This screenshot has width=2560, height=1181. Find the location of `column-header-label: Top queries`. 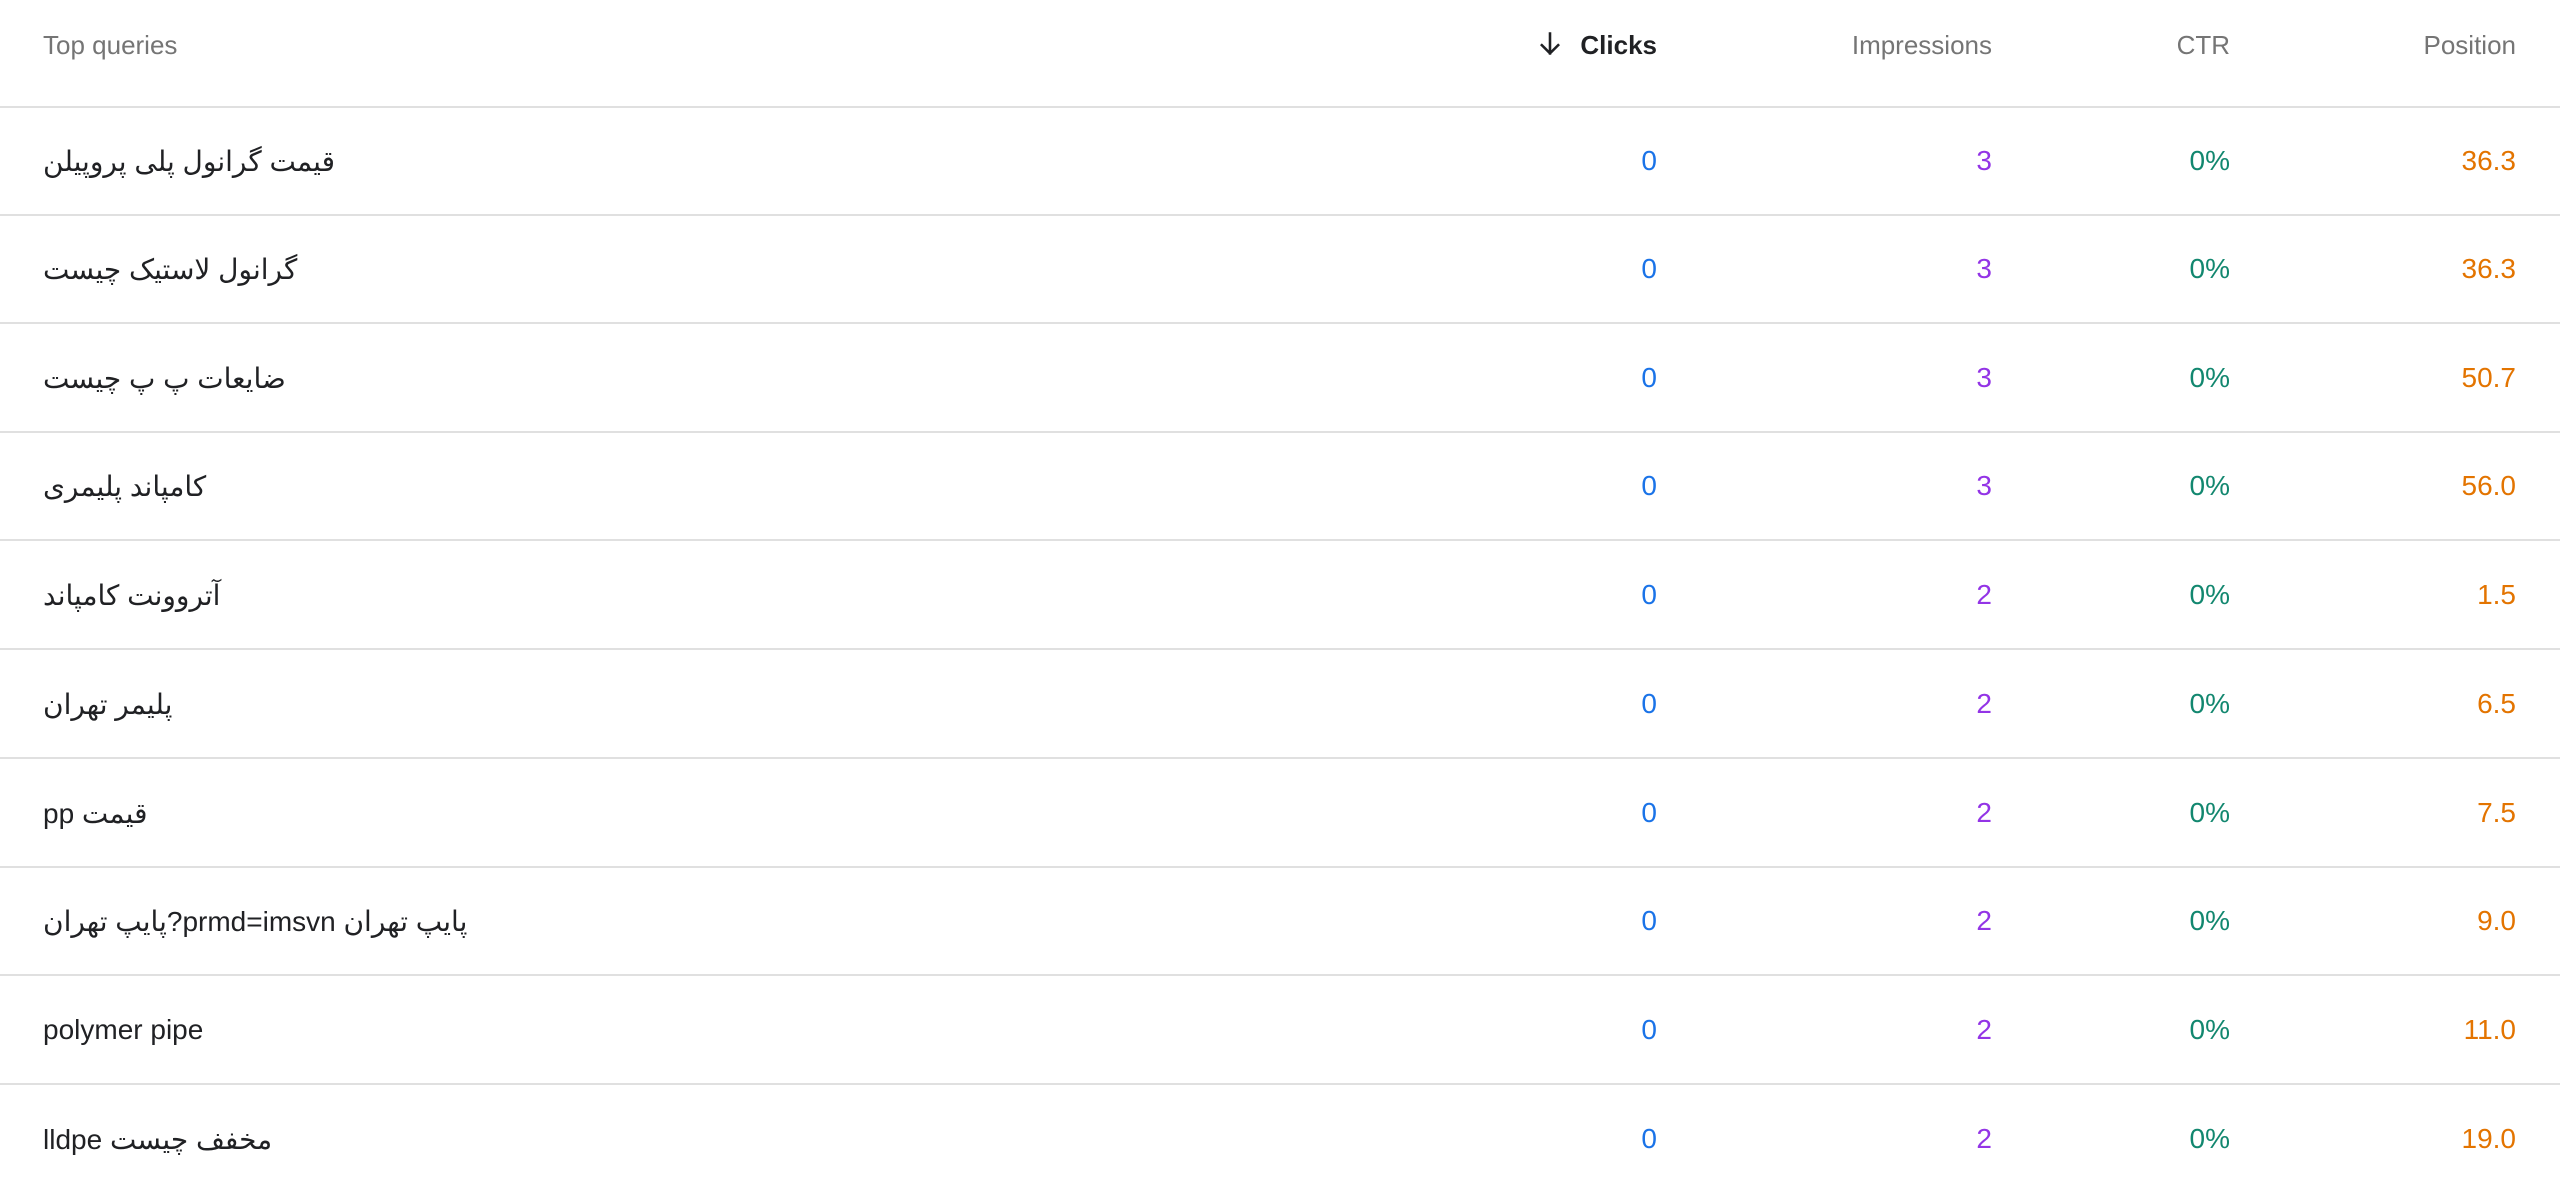

column-header-label: Top queries is located at coordinates (110, 45).